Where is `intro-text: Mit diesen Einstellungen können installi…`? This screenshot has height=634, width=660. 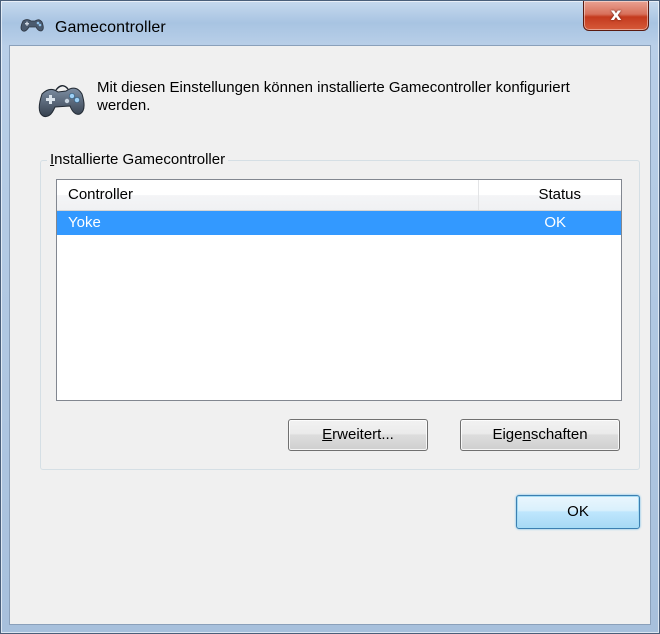
intro-text: Mit diesen Einstellungen können installi… is located at coordinates (333, 96).